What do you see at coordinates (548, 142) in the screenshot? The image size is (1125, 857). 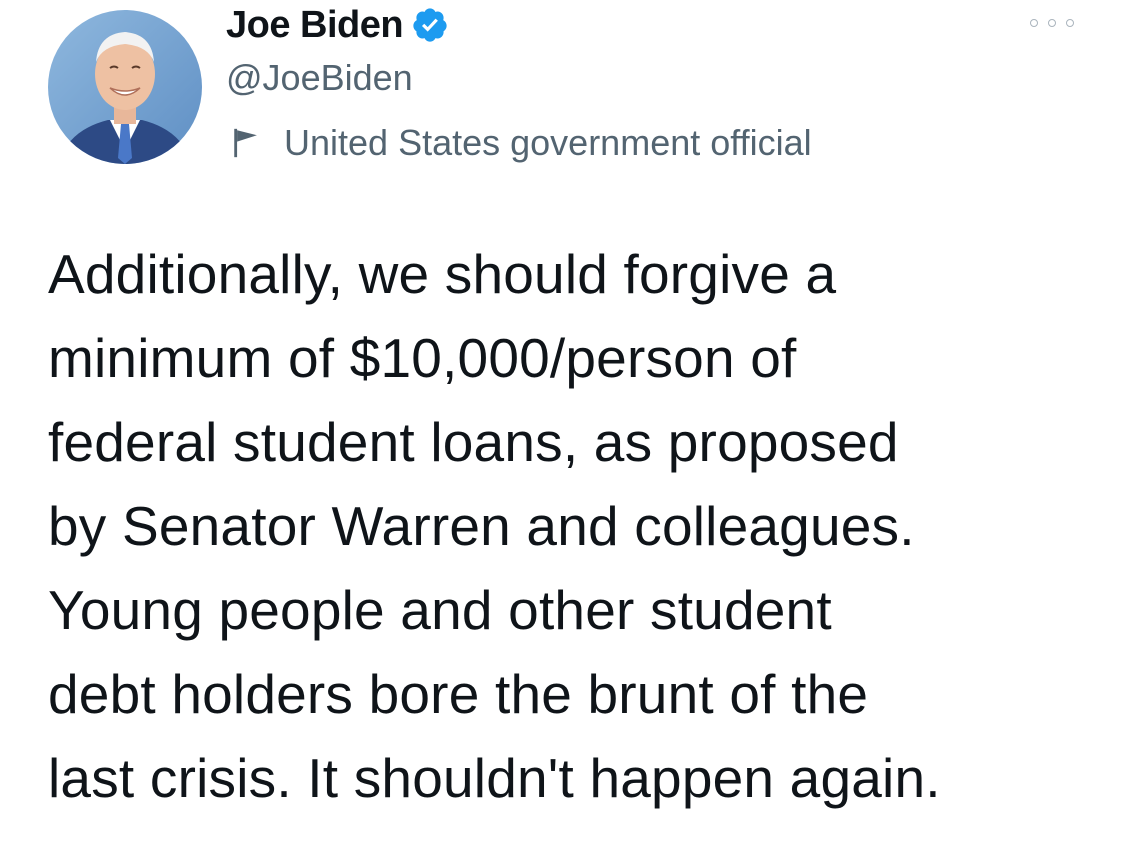 I see `account-label-text: United States government official` at bounding box center [548, 142].